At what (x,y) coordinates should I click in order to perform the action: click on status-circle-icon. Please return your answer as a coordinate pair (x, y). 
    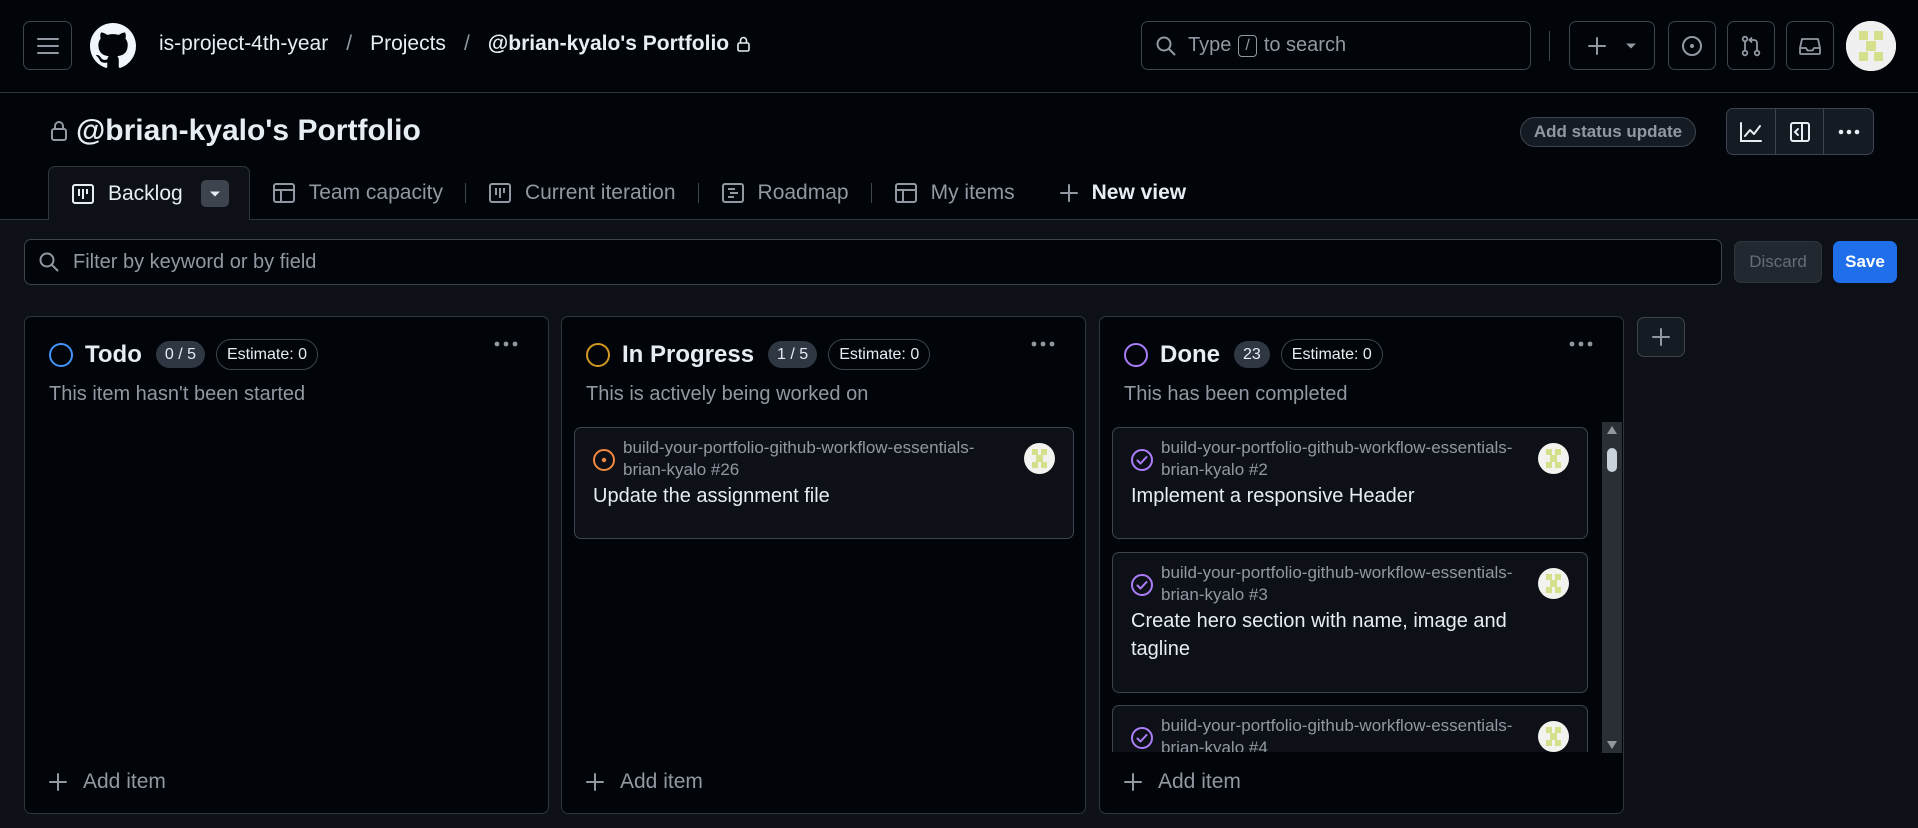
    Looking at the image, I should click on (61, 354).